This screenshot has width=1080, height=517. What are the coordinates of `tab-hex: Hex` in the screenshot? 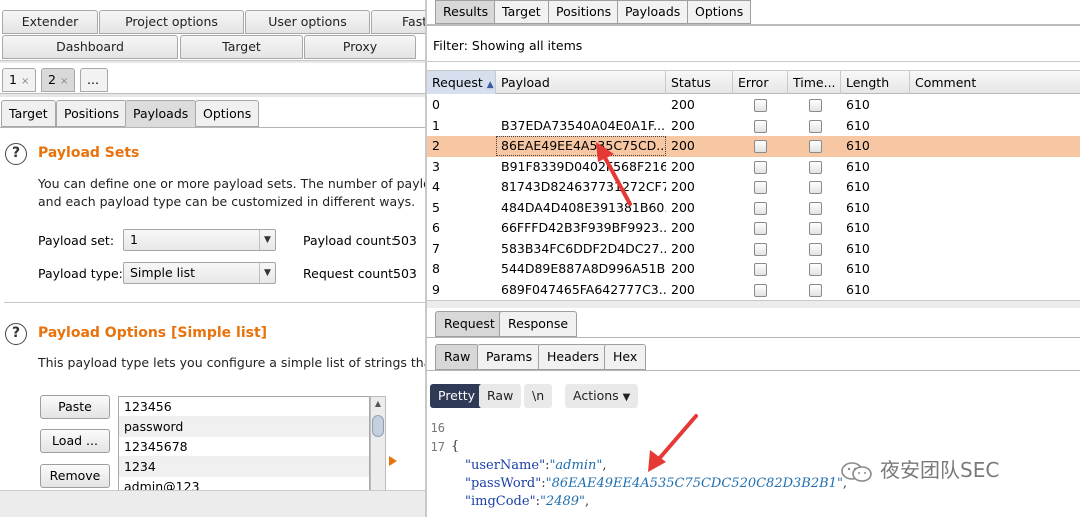 It's located at (625, 357).